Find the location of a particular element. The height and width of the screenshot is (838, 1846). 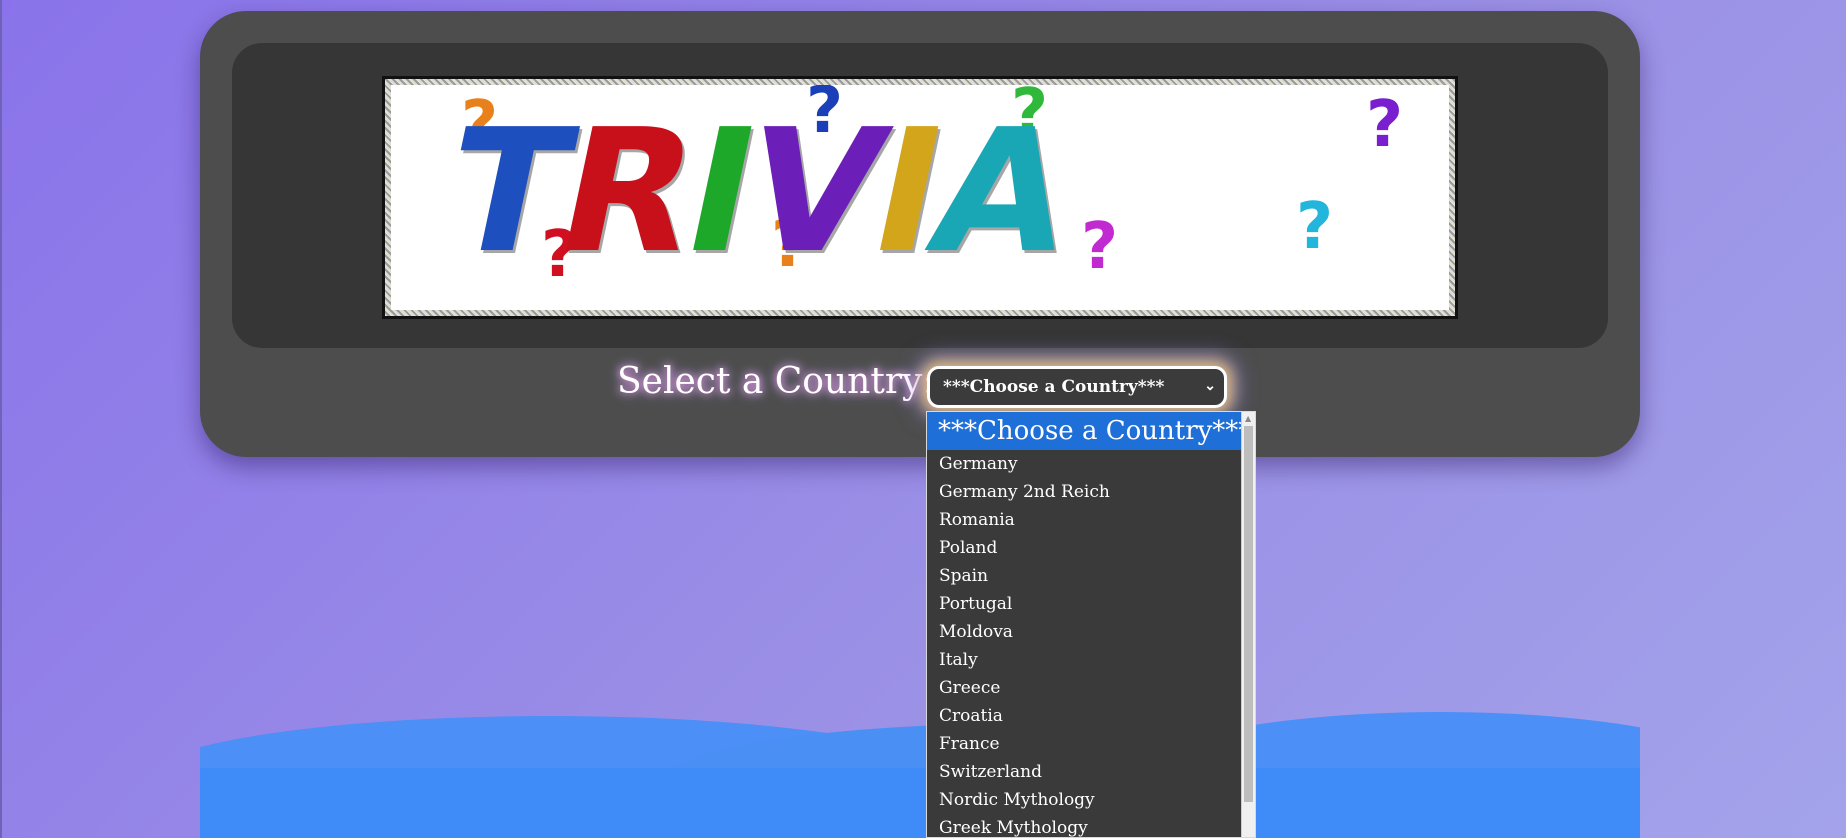

scrollbar-thumb is located at coordinates (1248, 614).